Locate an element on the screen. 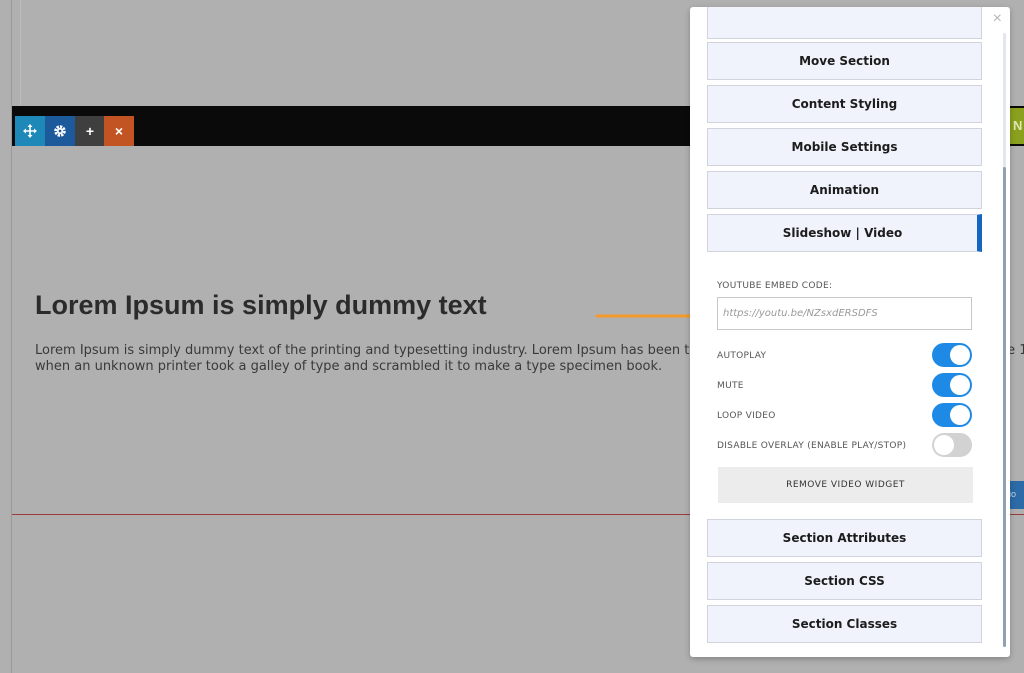  accordion-section-classes: Section Classes is located at coordinates (844, 624).